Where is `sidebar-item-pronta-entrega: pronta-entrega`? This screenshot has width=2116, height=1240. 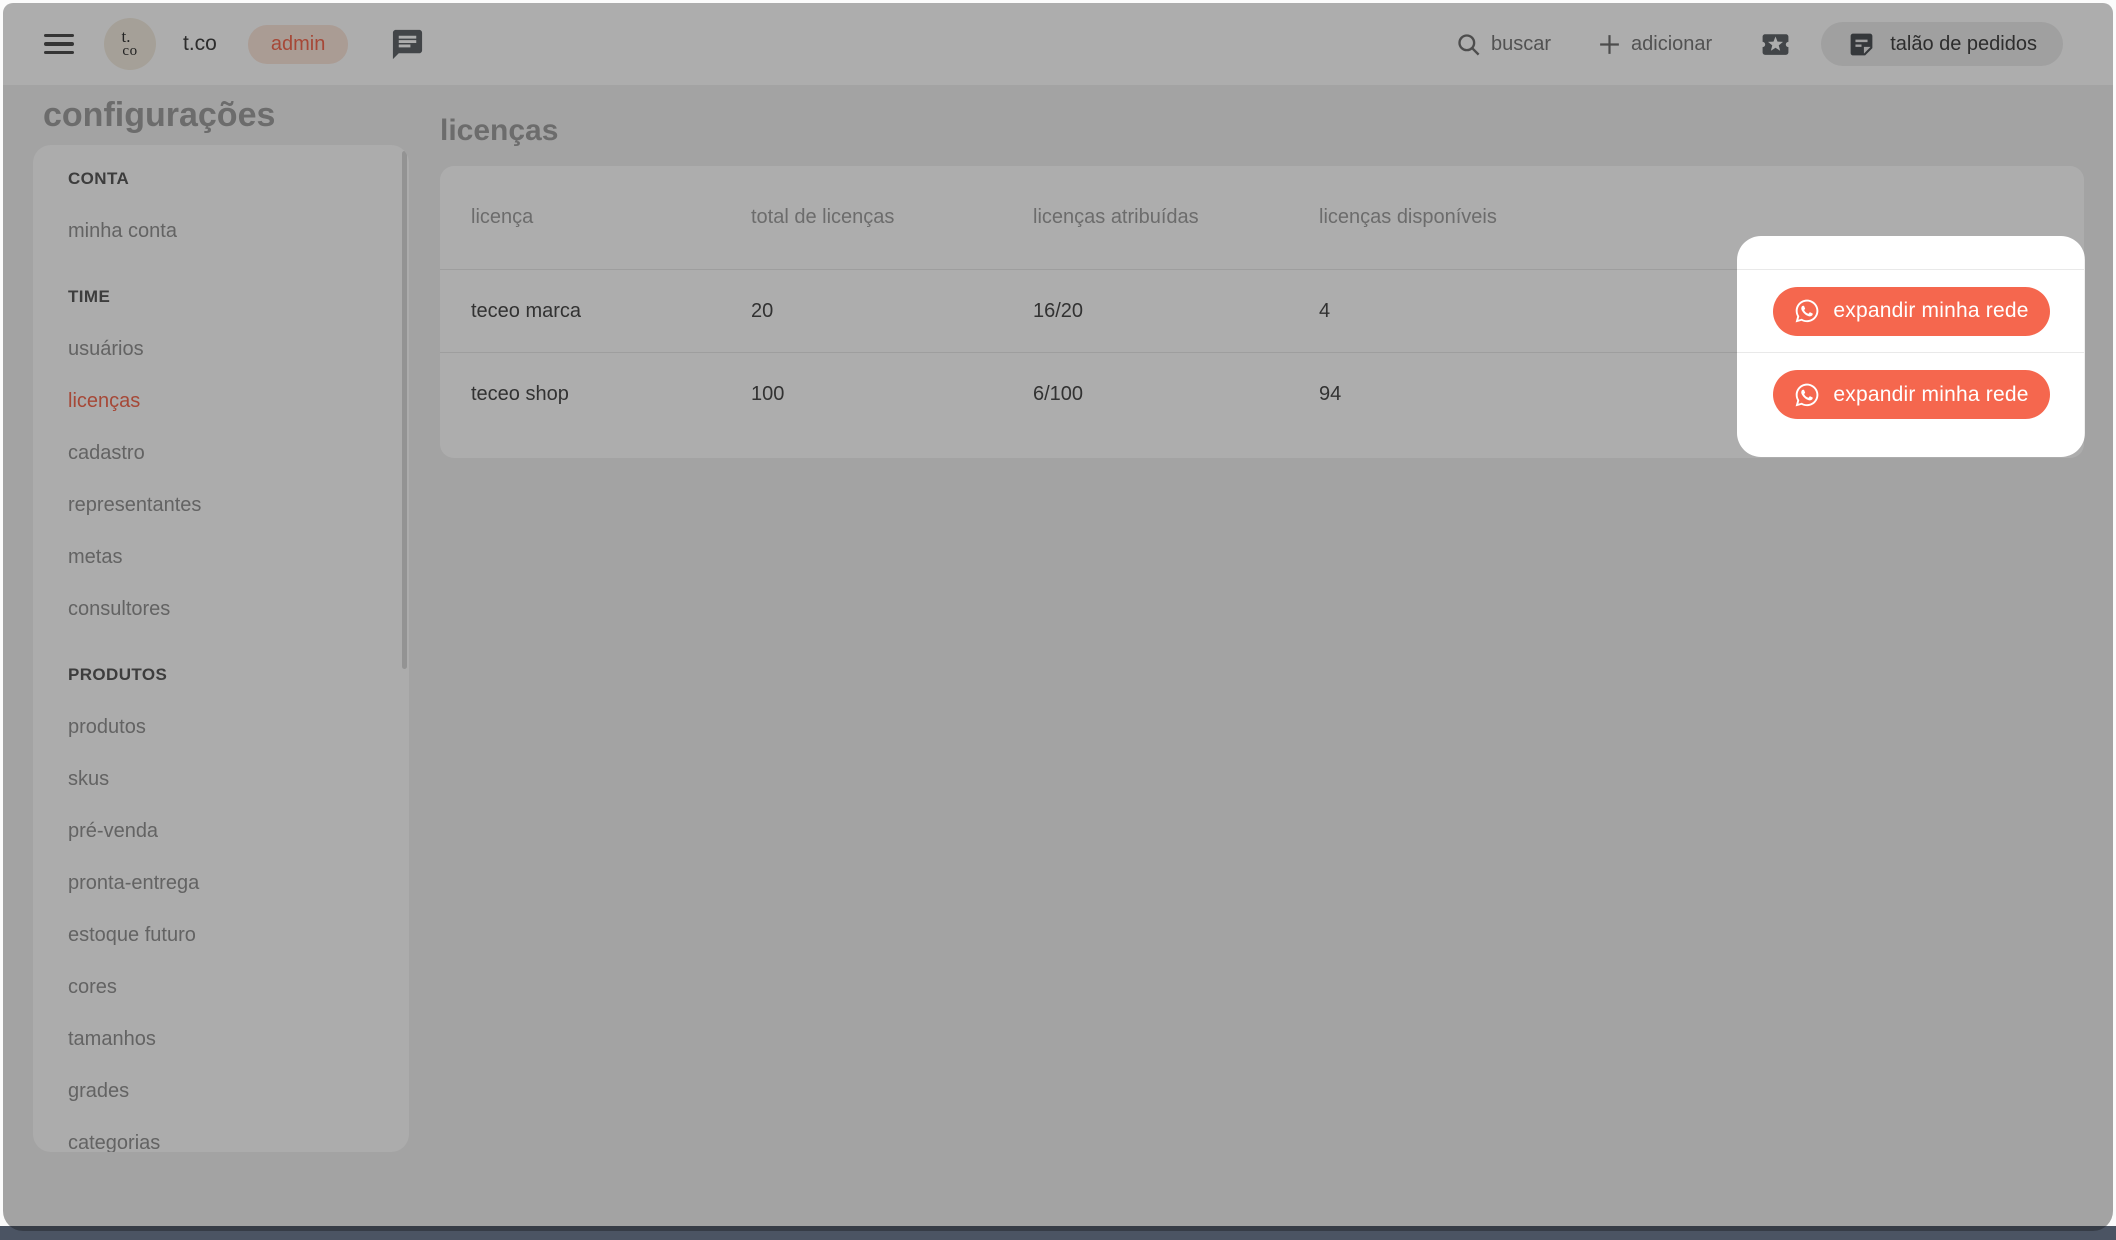 sidebar-item-pronta-entrega: pronta-entrega is located at coordinates (238, 883).